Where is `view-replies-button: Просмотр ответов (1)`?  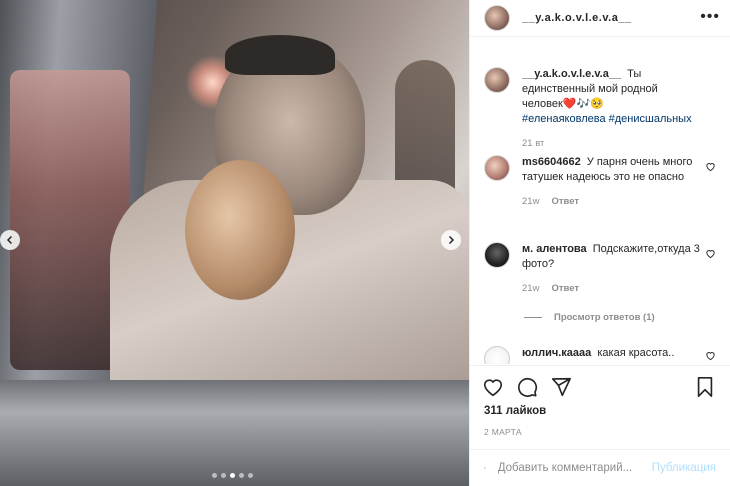
view-replies-button: Просмотр ответов (1) is located at coordinates (589, 317).